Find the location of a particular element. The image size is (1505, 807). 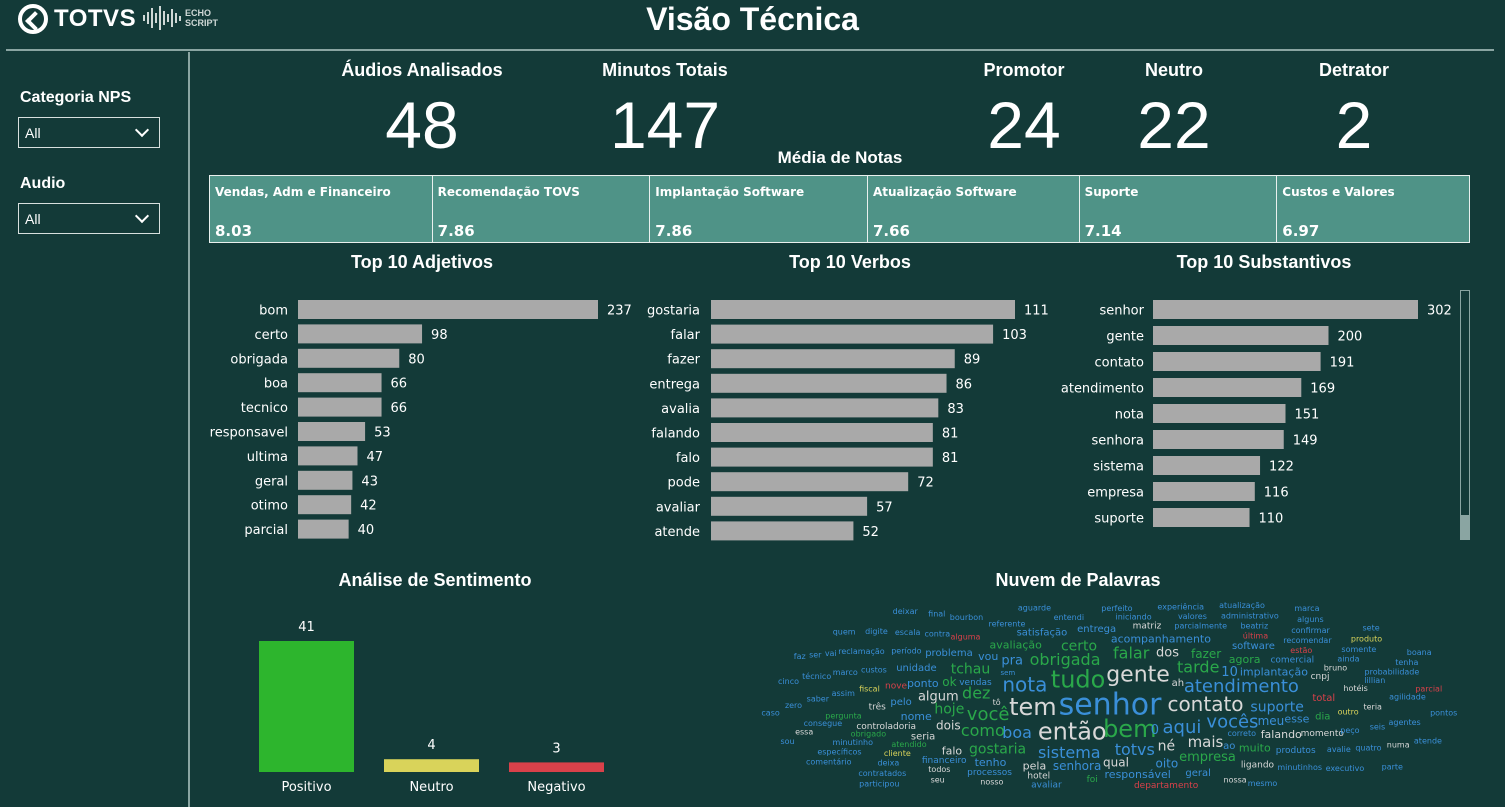

word-cloud-word: cinco is located at coordinates (788, 681).